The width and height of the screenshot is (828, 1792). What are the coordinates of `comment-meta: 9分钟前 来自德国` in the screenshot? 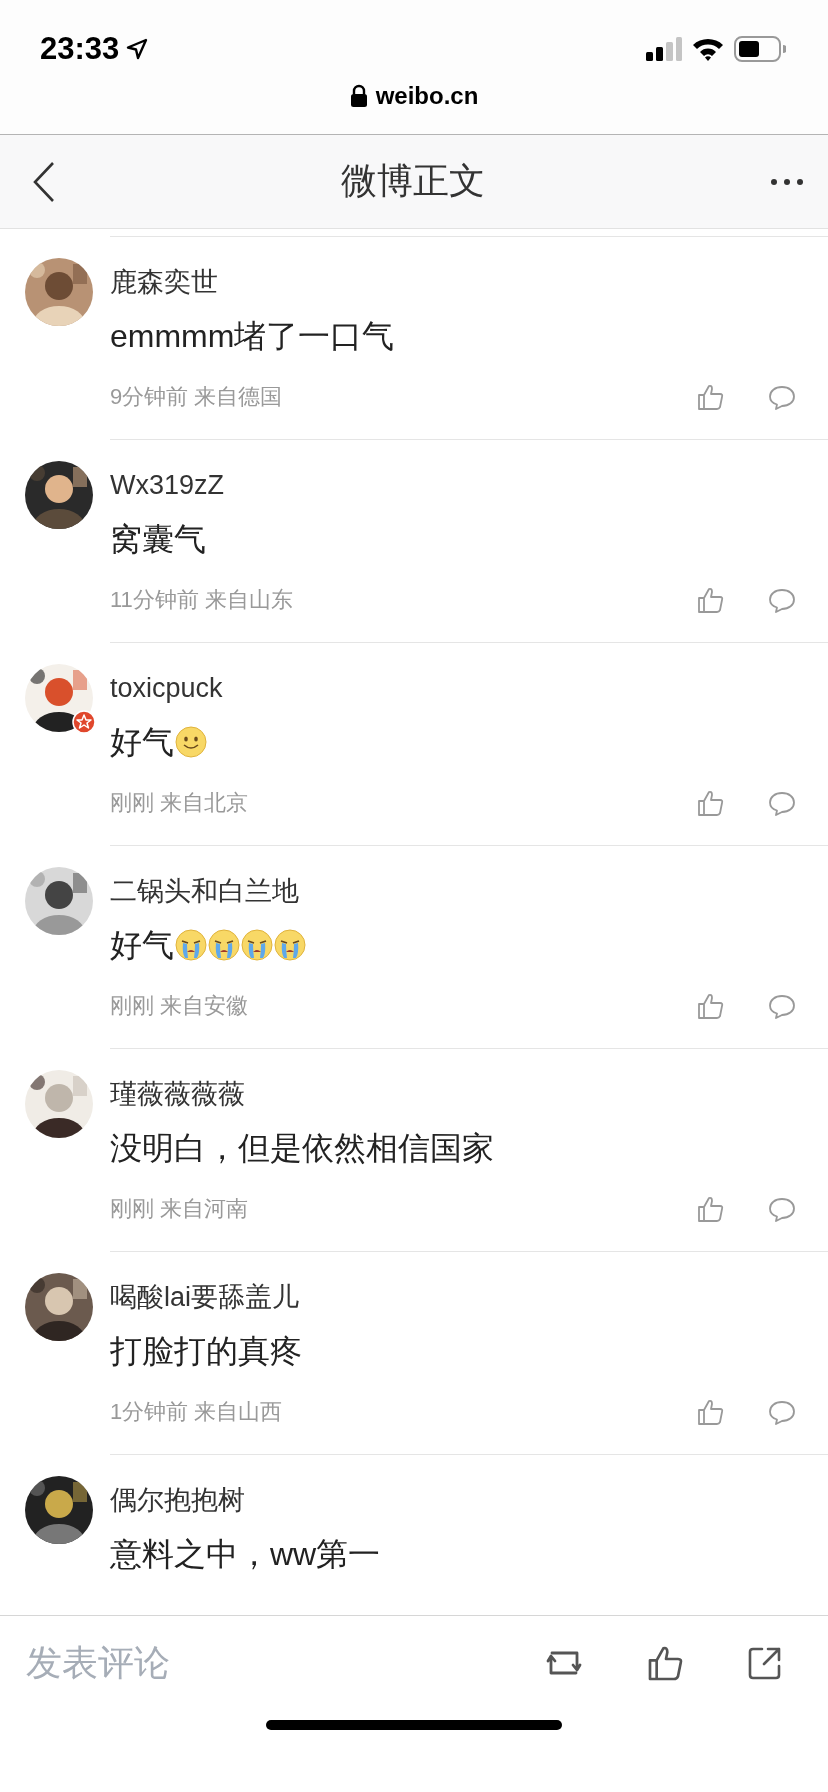 It's located at (196, 397).